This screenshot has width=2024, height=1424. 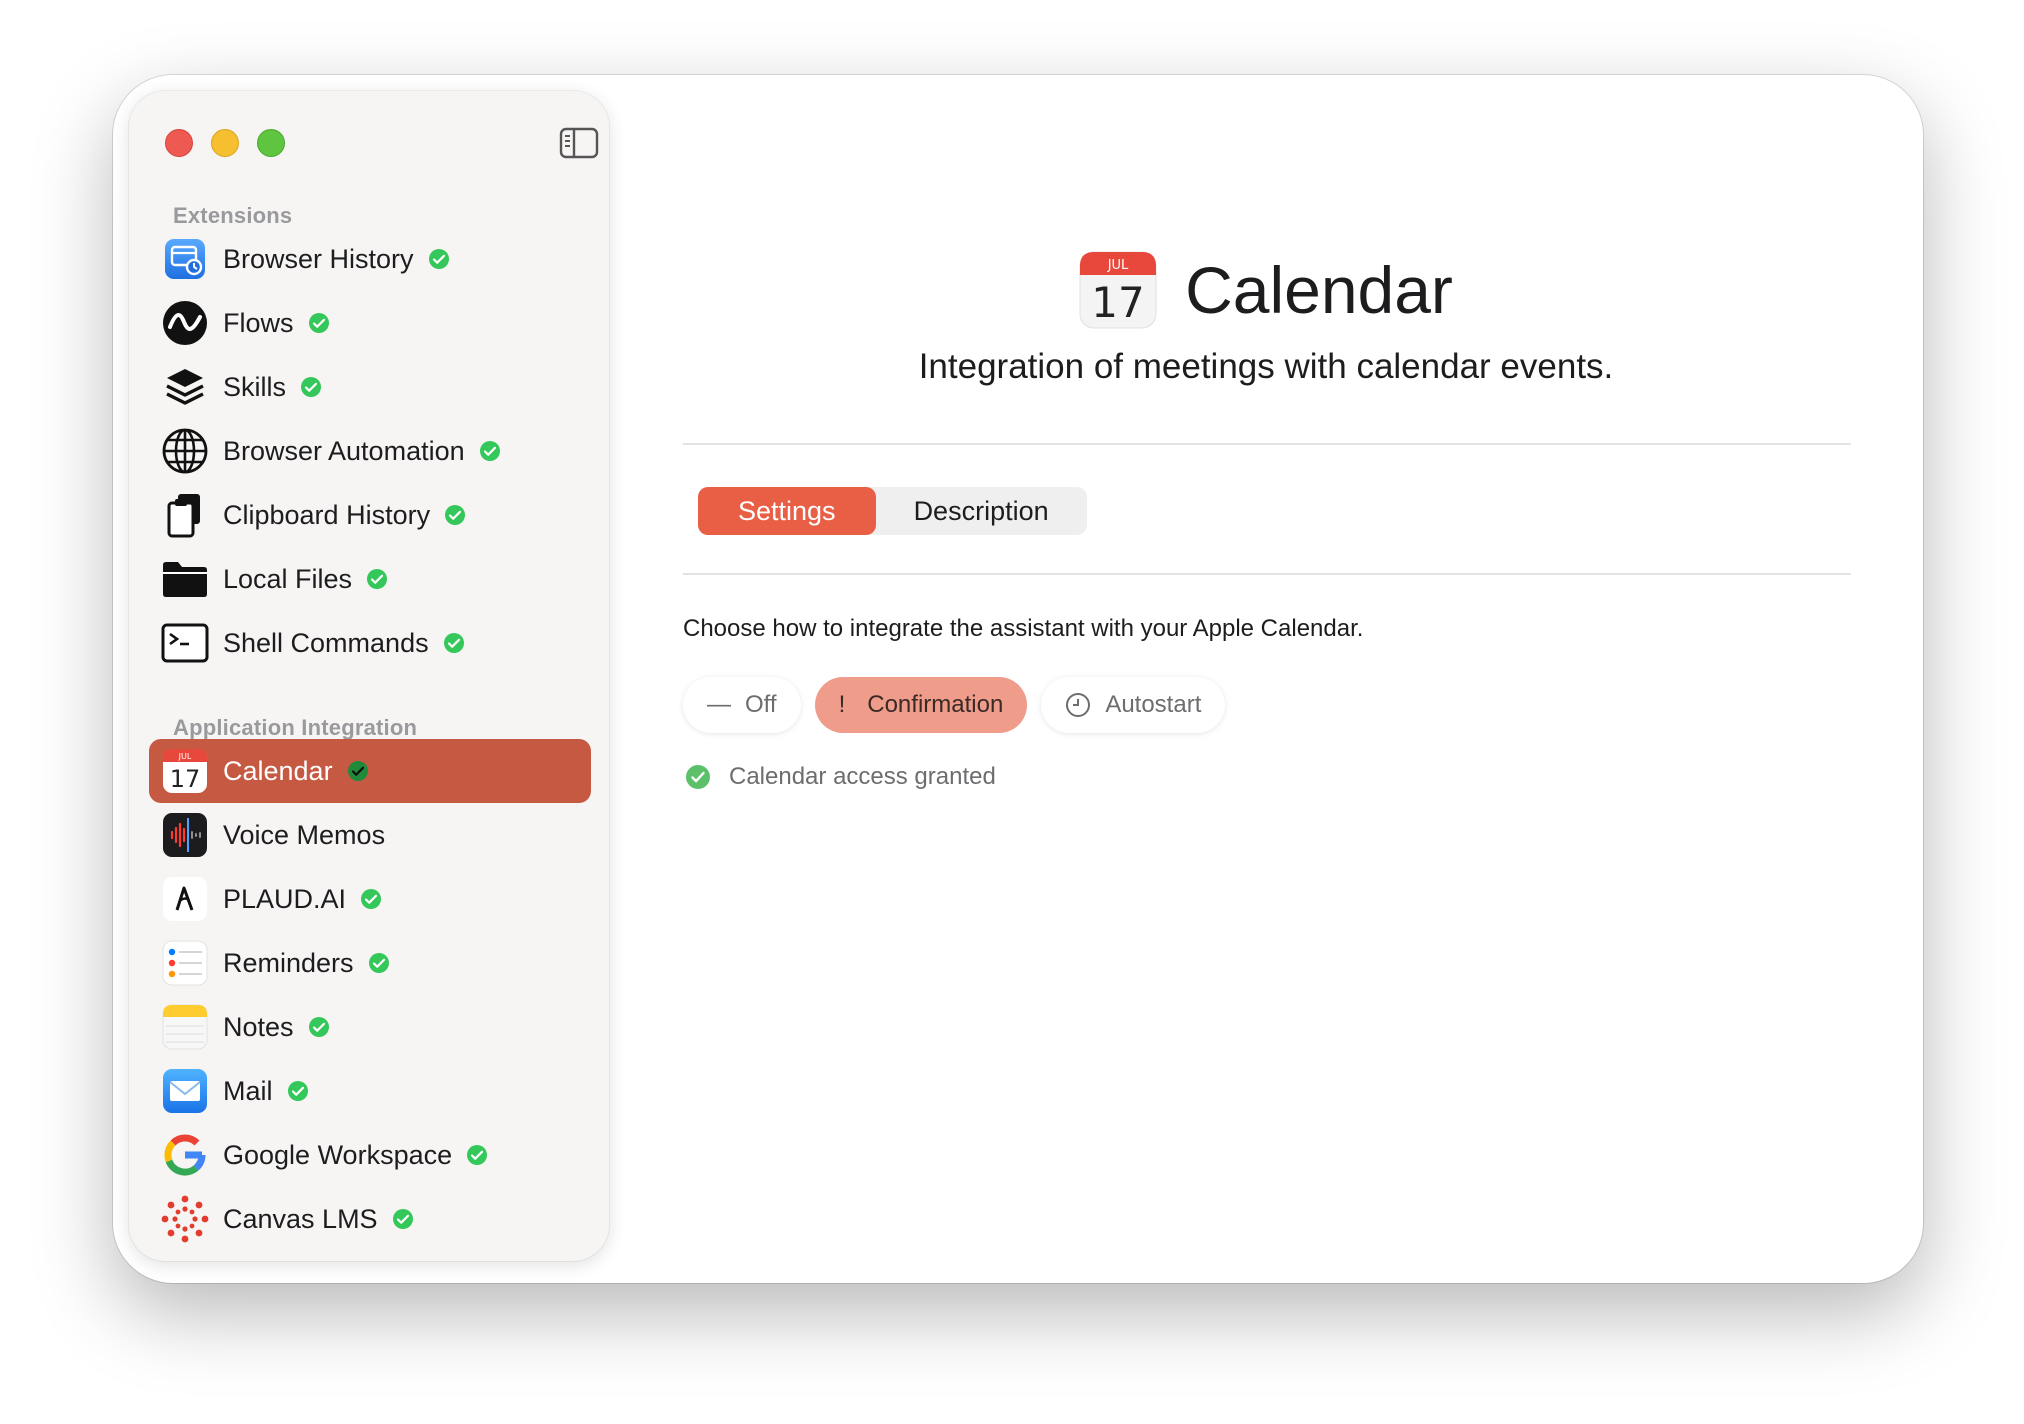 I want to click on plaud-icon, so click(x=185, y=899).